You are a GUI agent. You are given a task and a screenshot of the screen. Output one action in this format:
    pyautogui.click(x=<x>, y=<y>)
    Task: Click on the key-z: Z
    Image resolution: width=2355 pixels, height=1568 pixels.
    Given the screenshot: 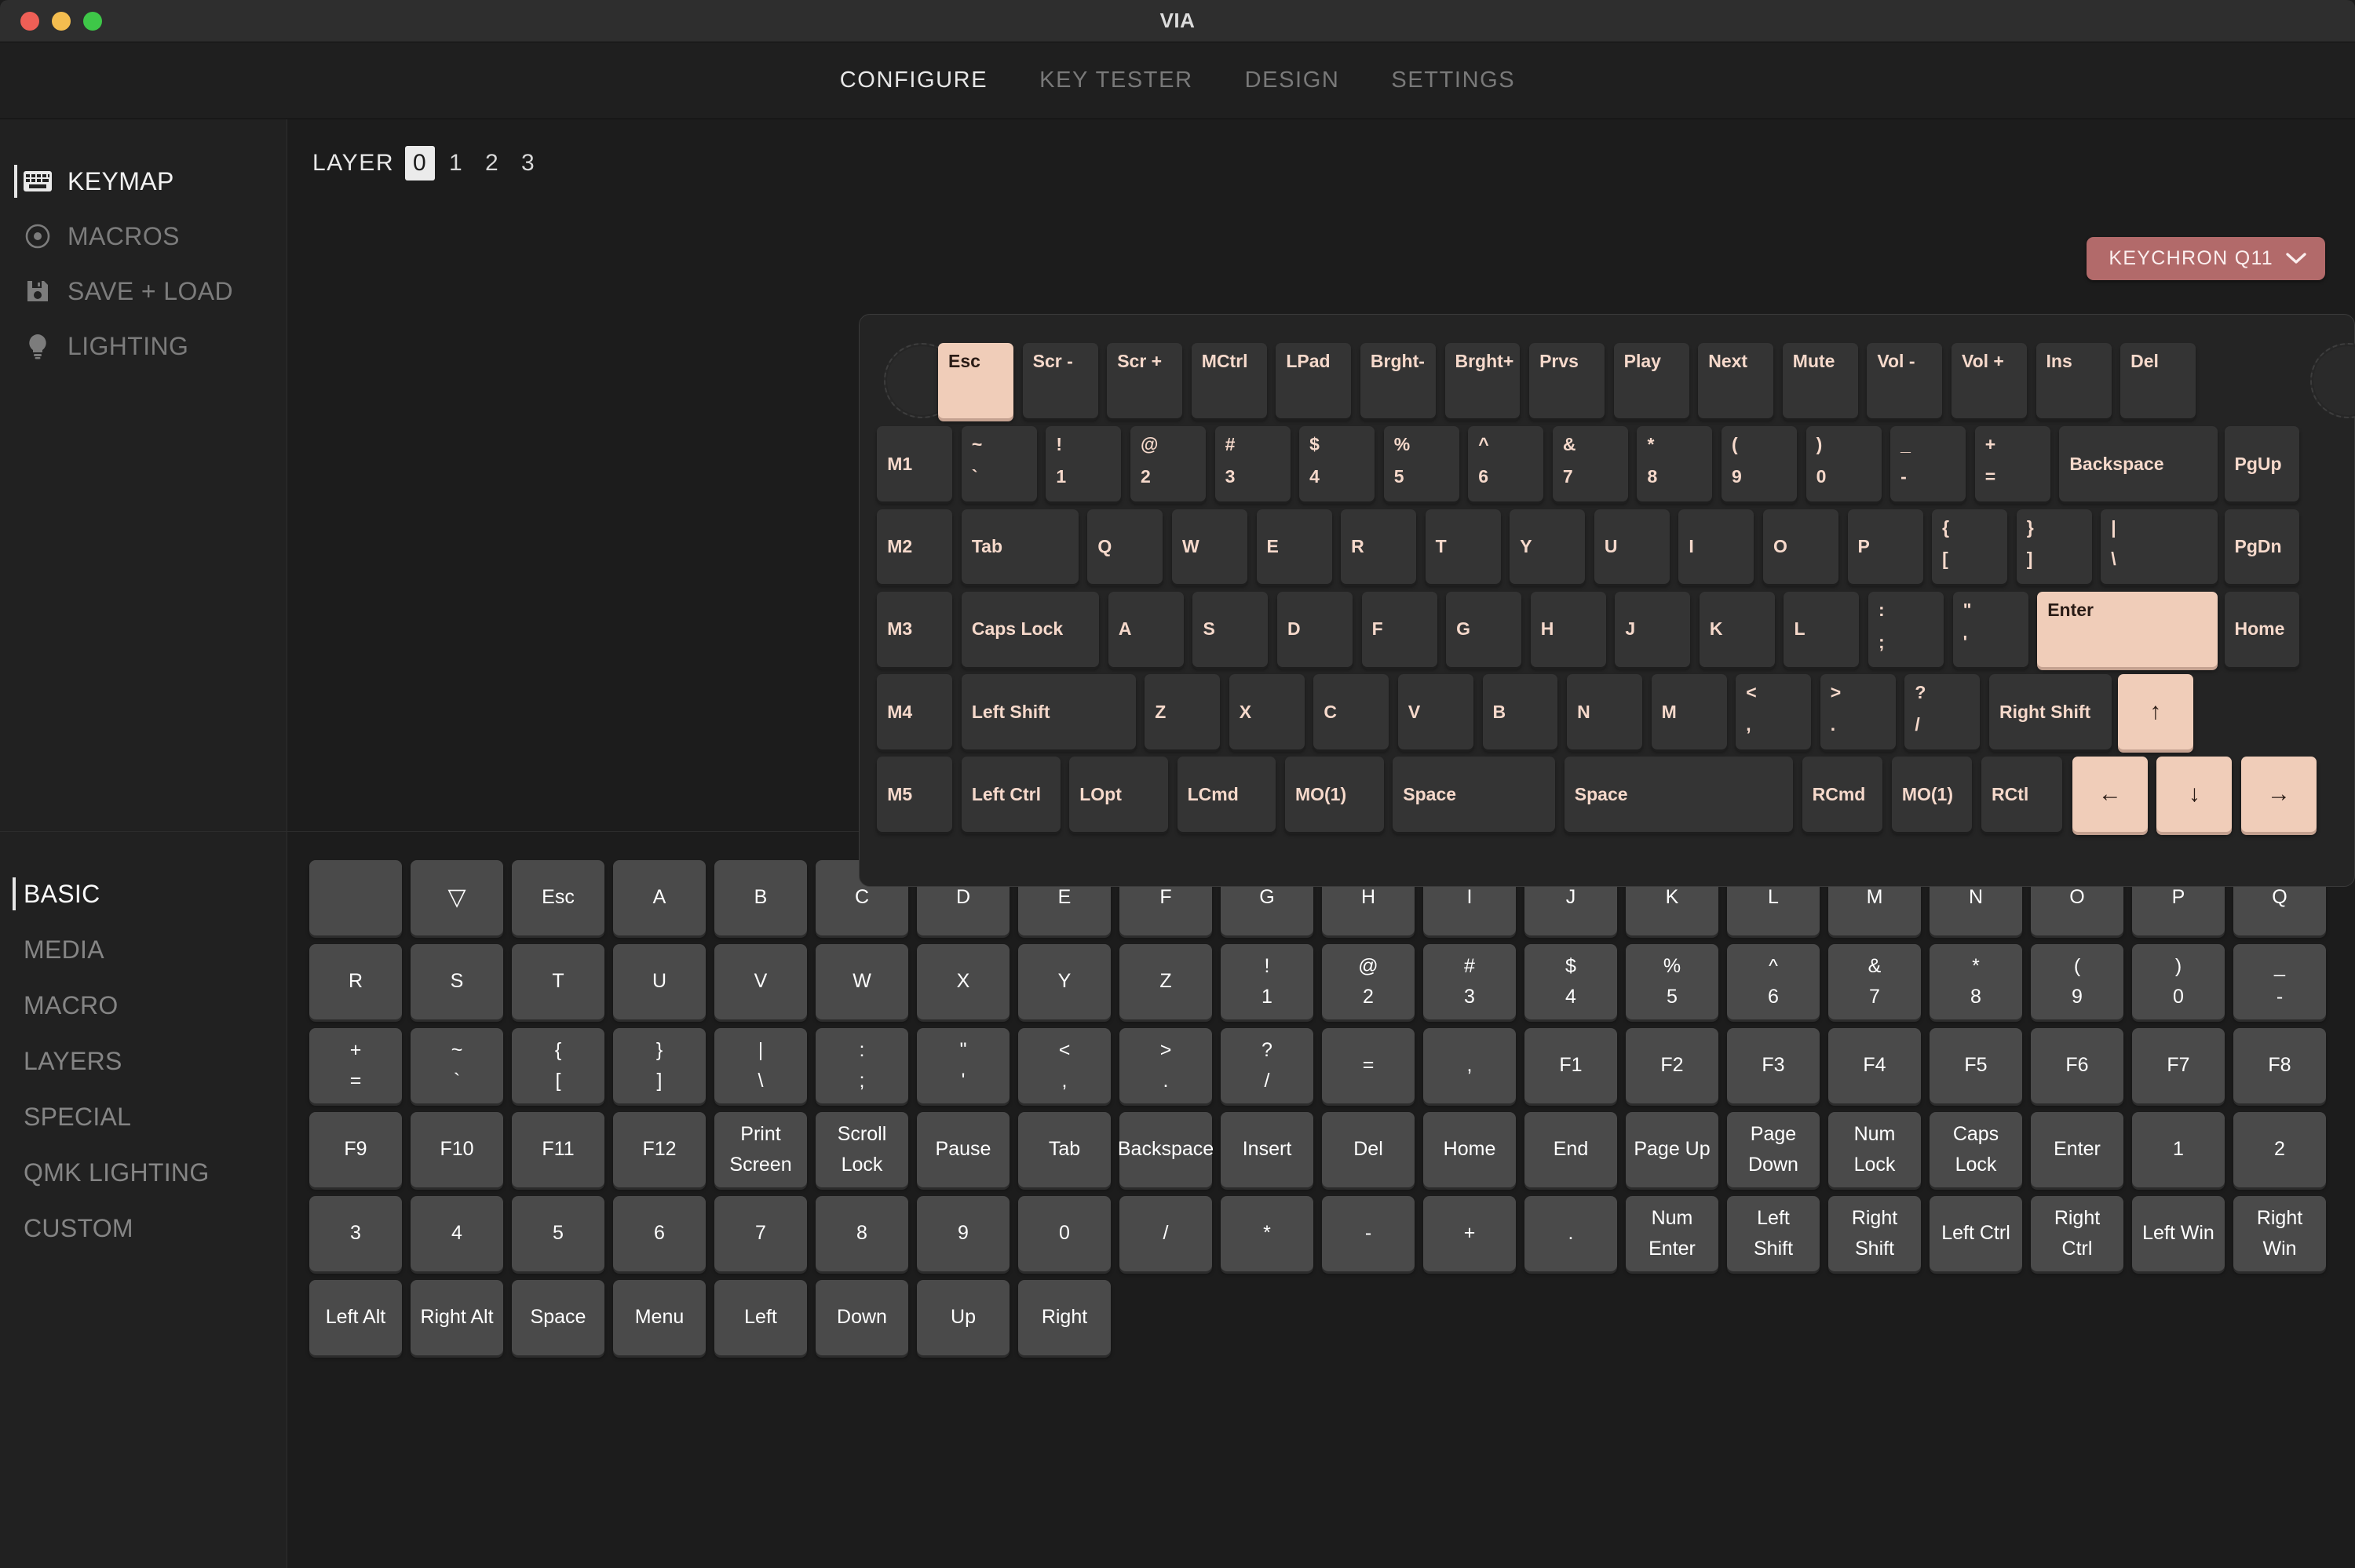 What is the action you would take?
    pyautogui.click(x=1183, y=712)
    